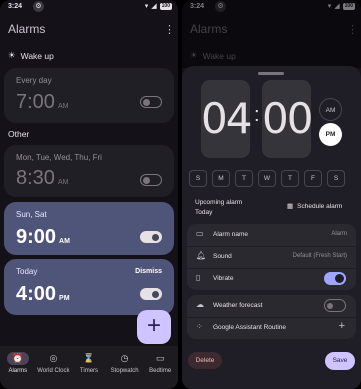 The height and width of the screenshot is (389, 361). Describe the element at coordinates (89, 287) in the screenshot. I see `alarm-card-4: Today Dismiss 4:00 PM` at that location.